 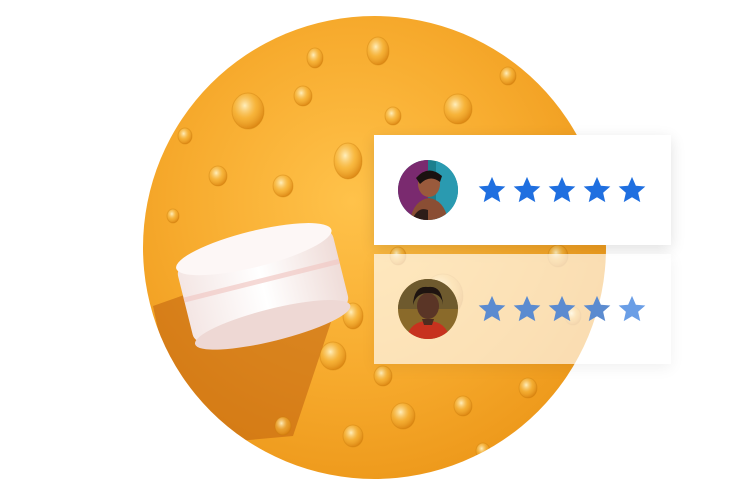 I want to click on cream-jar, so click(x=263, y=286).